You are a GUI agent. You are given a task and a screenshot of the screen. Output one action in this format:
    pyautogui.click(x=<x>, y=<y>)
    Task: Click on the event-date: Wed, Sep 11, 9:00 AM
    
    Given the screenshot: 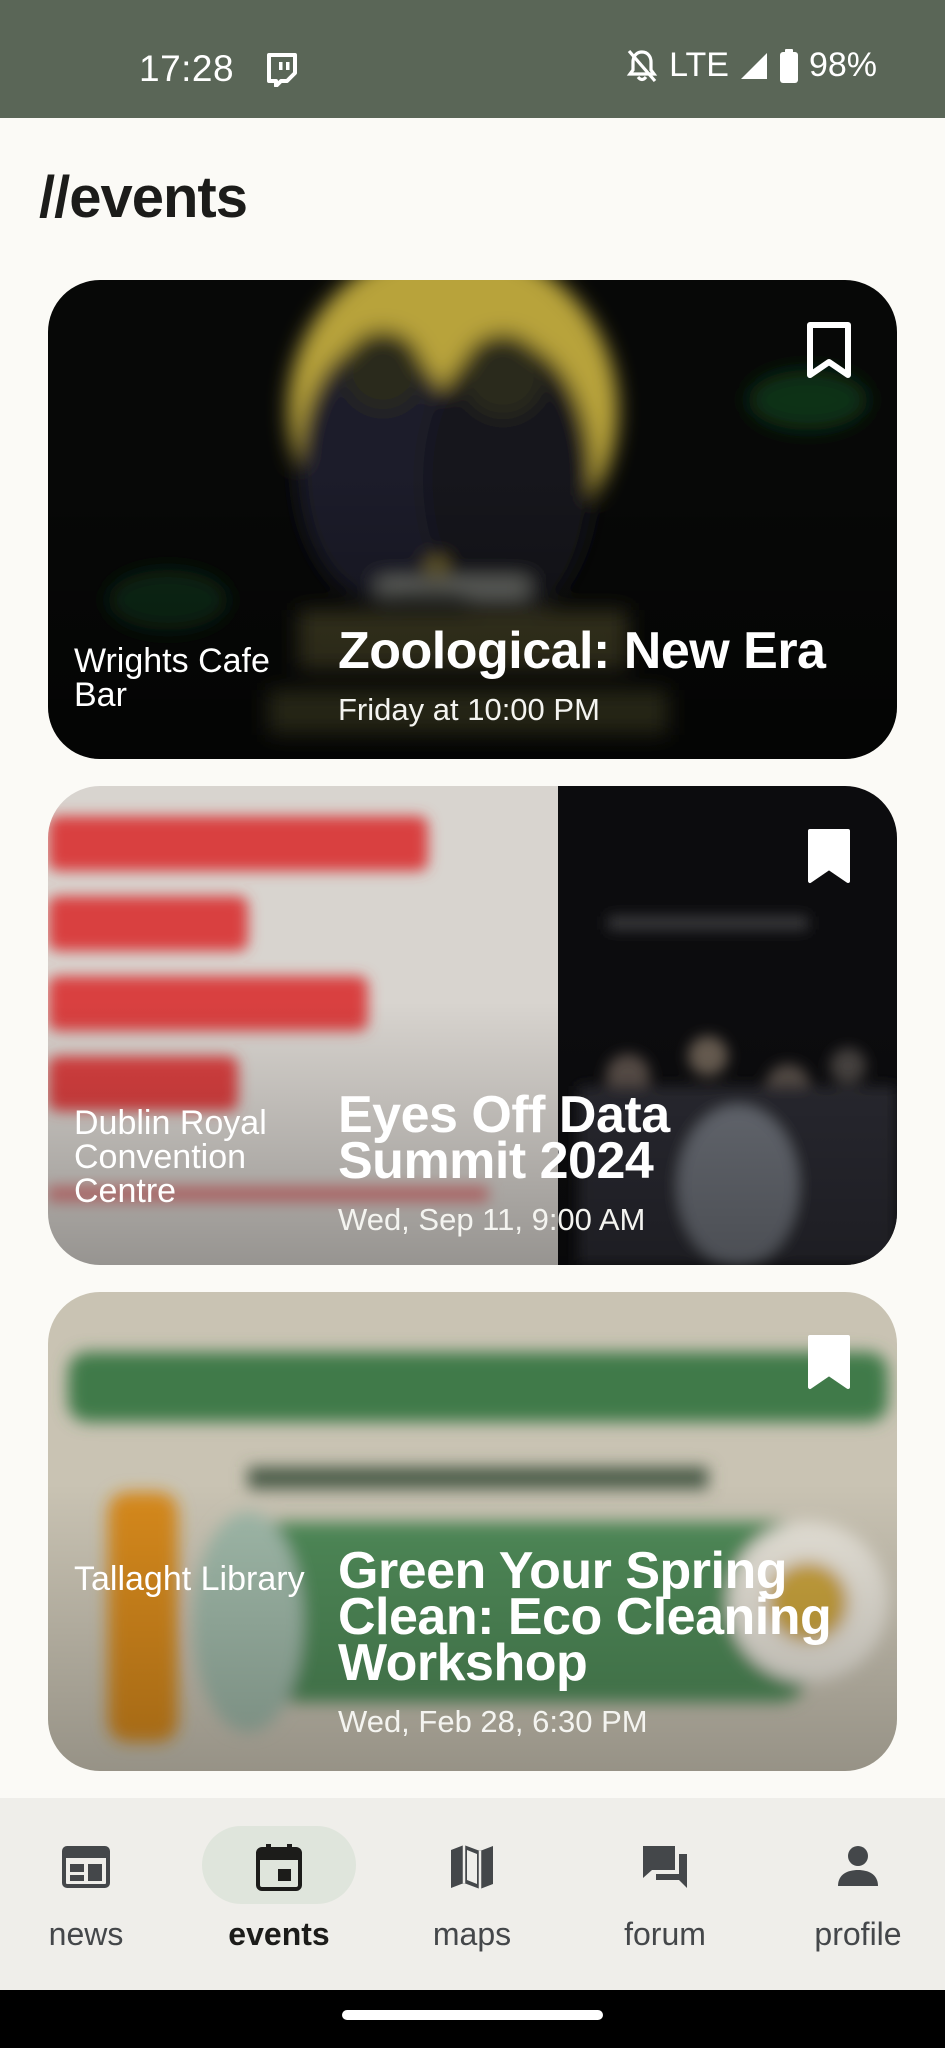 What is the action you would take?
    pyautogui.click(x=492, y=1219)
    